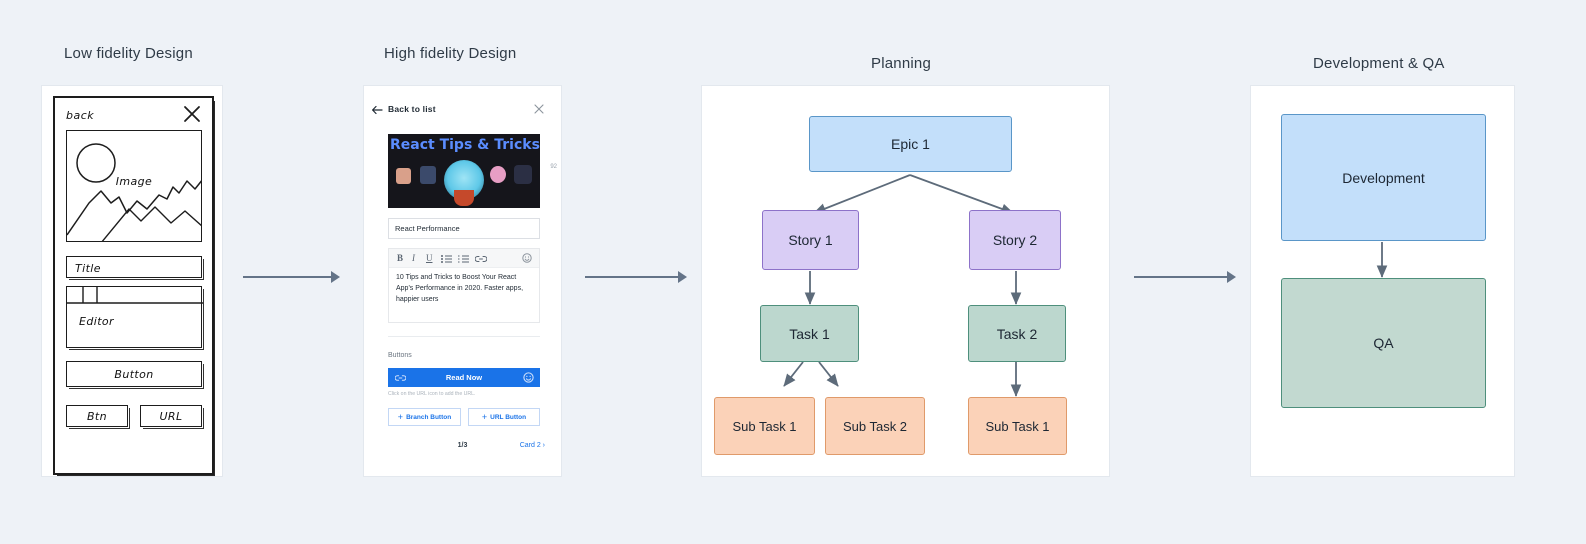  Describe the element at coordinates (462, 113) in the screenshot. I see `card-header: Back to list` at that location.